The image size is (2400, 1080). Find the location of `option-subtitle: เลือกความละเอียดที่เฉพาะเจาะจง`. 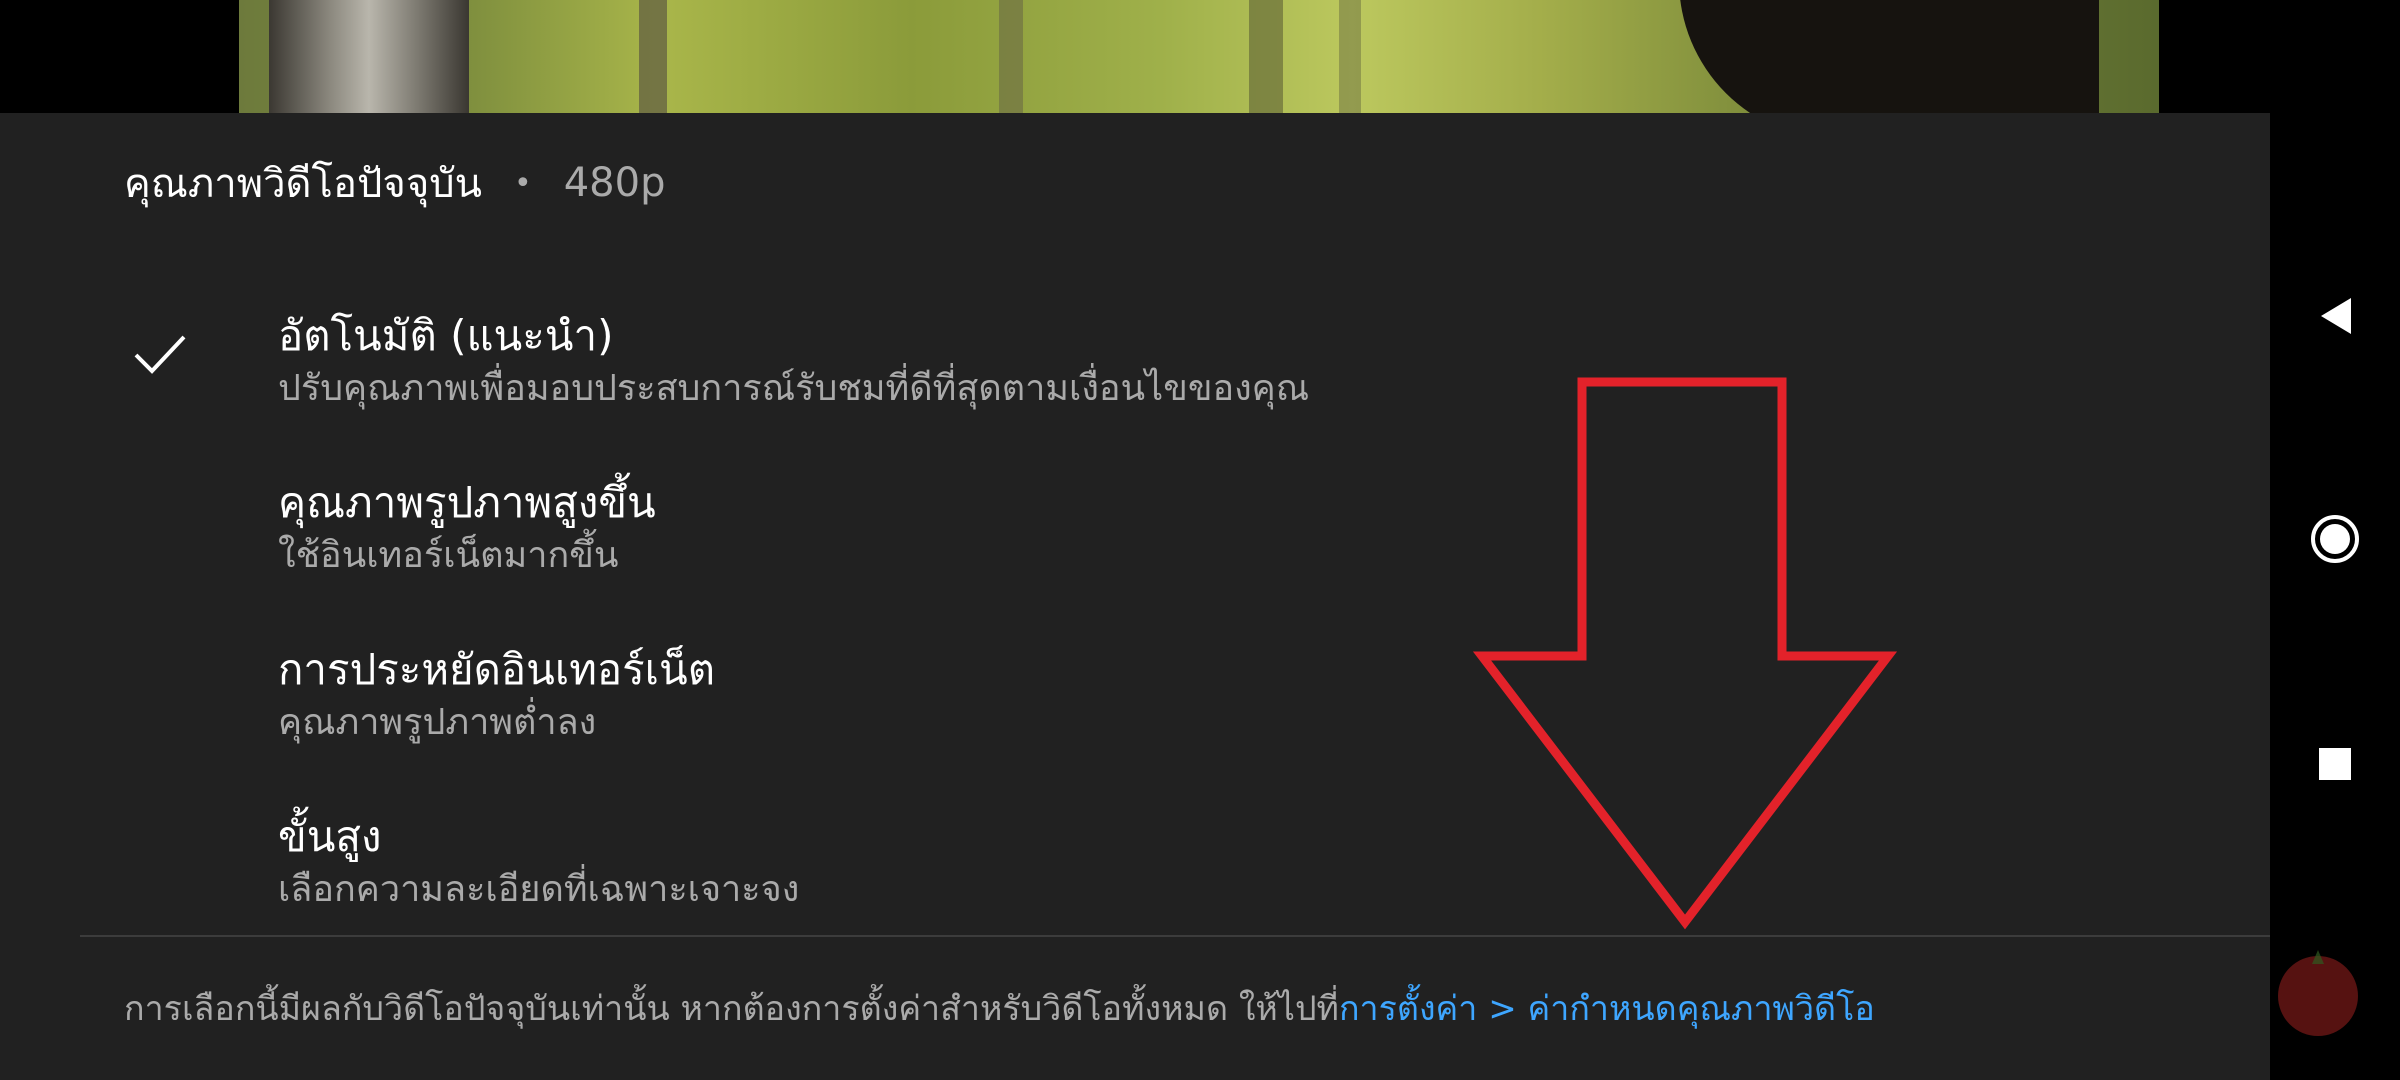

option-subtitle: เลือกความละเอียดที่เฉพาะเจาะจง is located at coordinates (539, 889).